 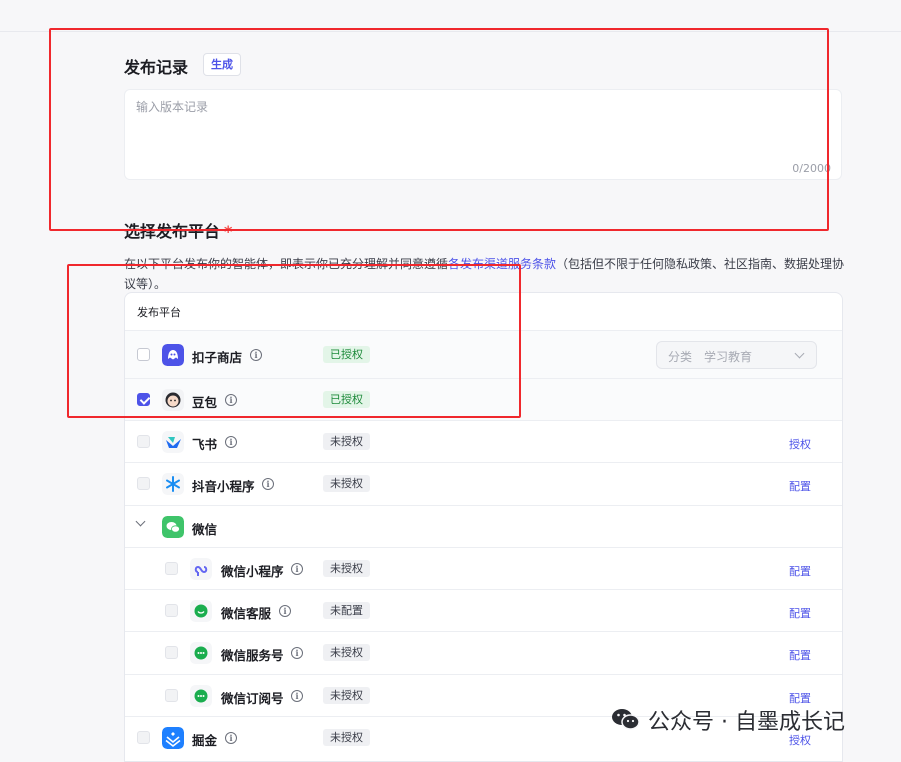 What do you see at coordinates (626, 719) in the screenshot?
I see `wechat-watermark-icon` at bounding box center [626, 719].